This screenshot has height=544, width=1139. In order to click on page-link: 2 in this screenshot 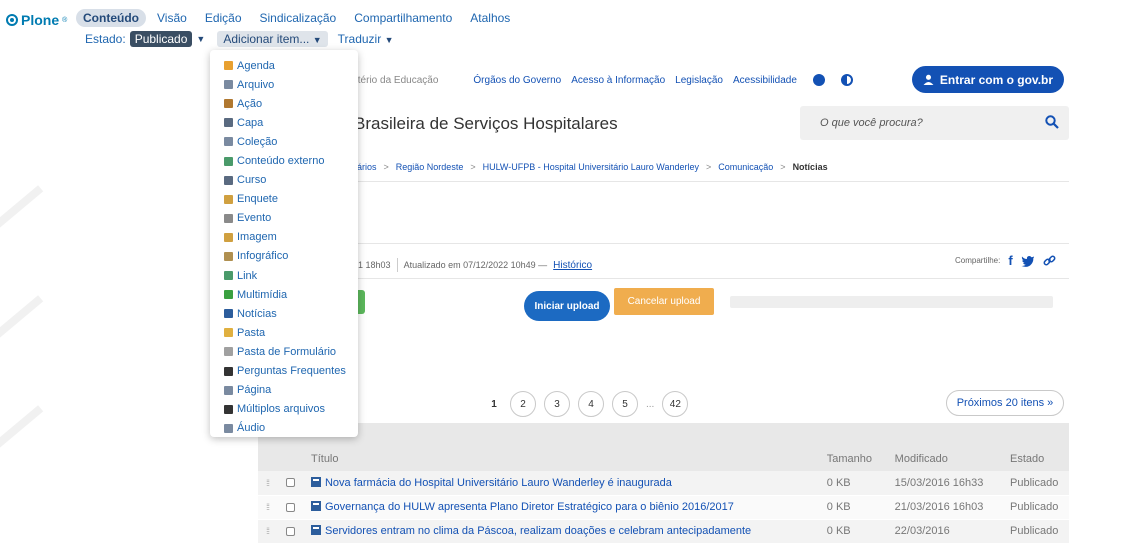, I will do `click(523, 404)`.